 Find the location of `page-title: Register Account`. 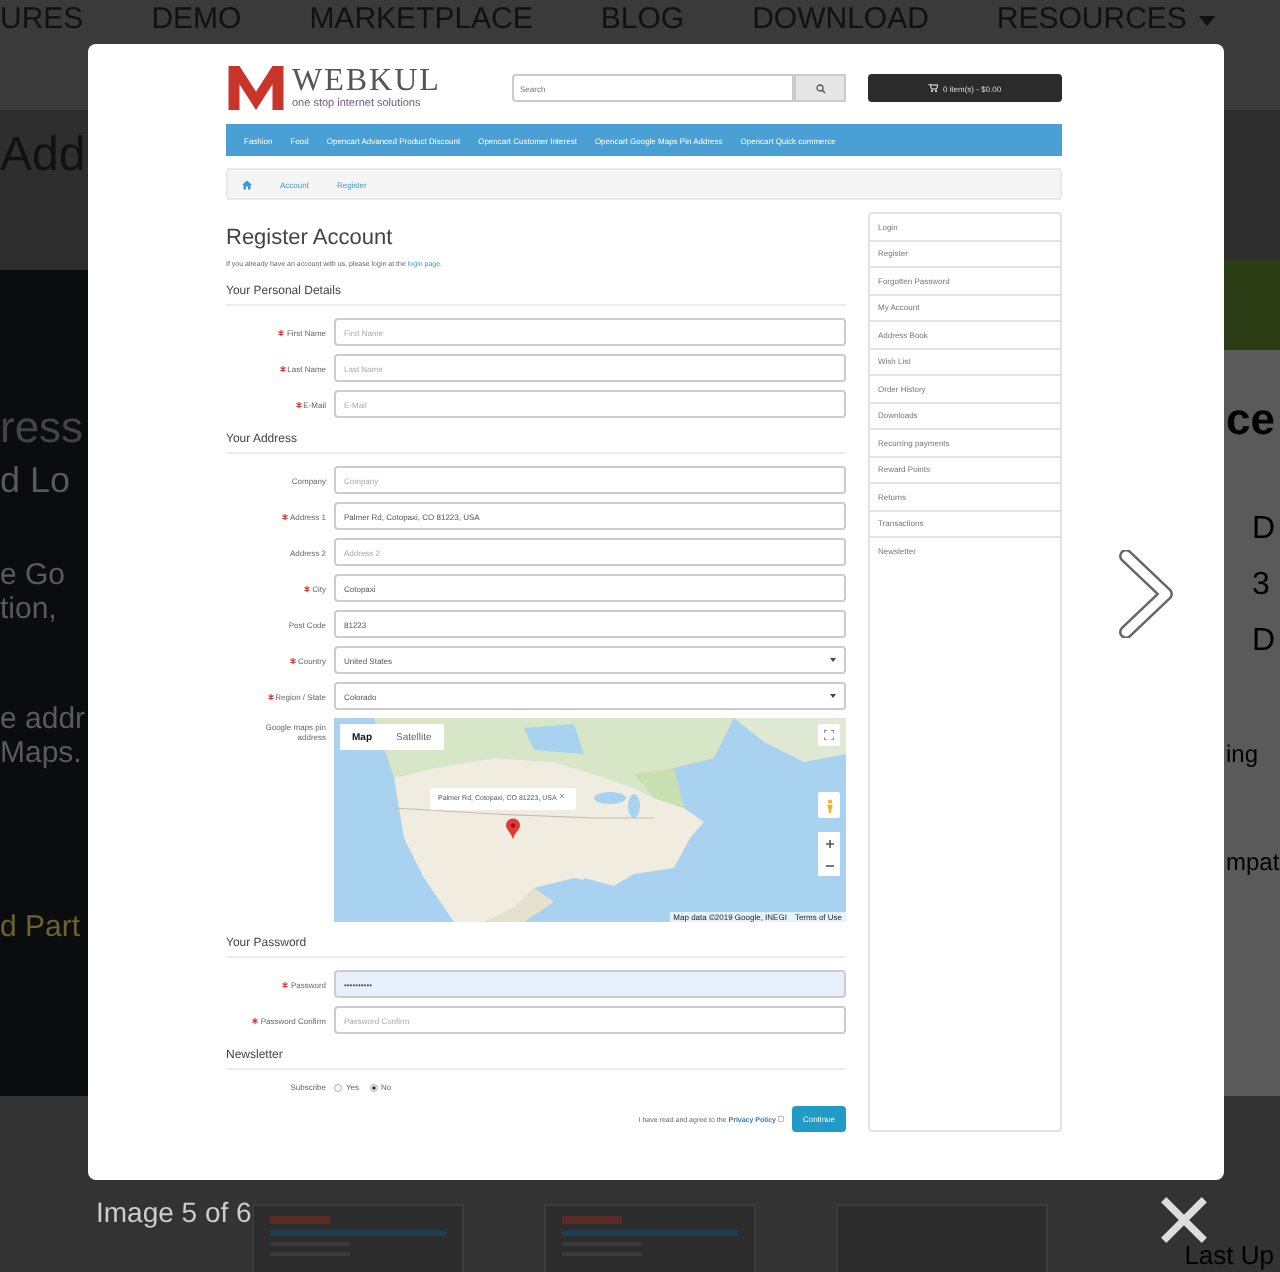

page-title: Register Account is located at coordinates (310, 239).